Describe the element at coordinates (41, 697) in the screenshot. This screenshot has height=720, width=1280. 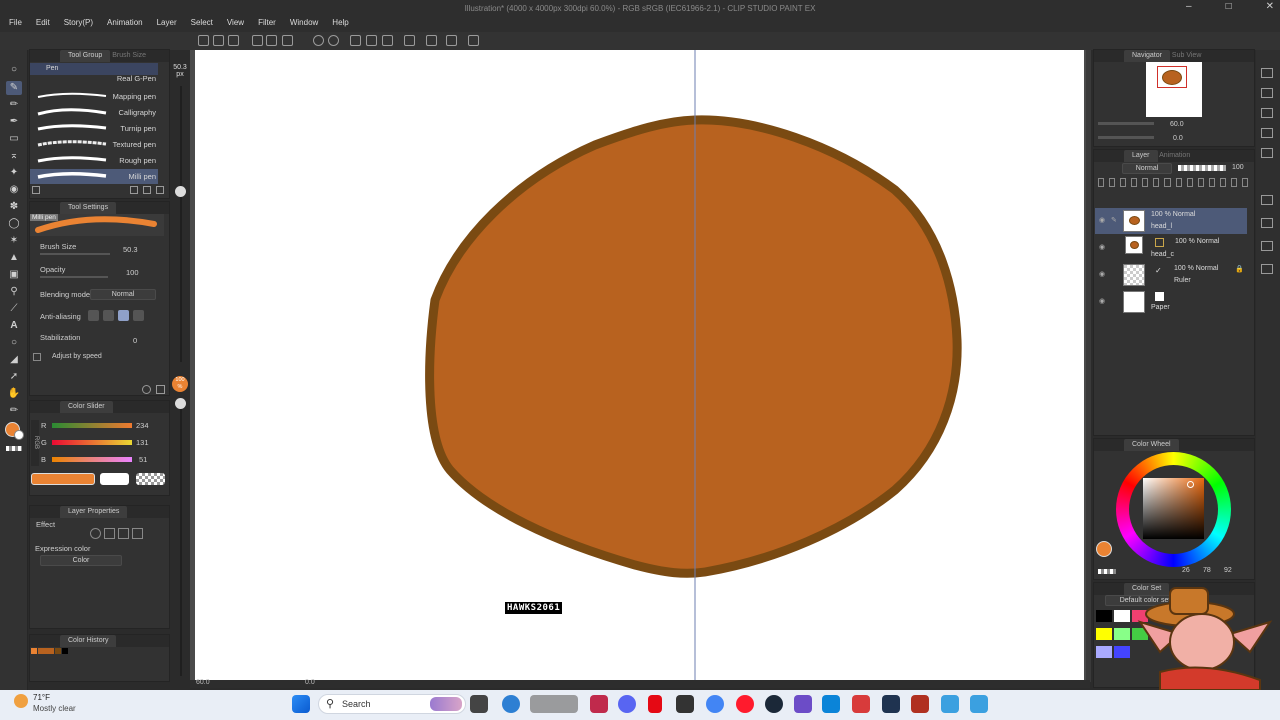
I see `weather-temp: 71°F` at that location.